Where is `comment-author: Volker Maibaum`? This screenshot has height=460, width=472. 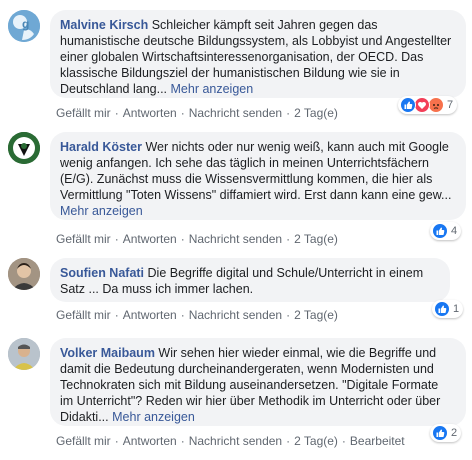
comment-author: Volker Maibaum is located at coordinates (107, 353).